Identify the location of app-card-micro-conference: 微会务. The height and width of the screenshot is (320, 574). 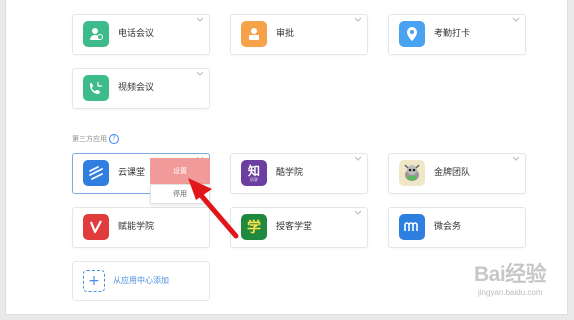
(457, 227).